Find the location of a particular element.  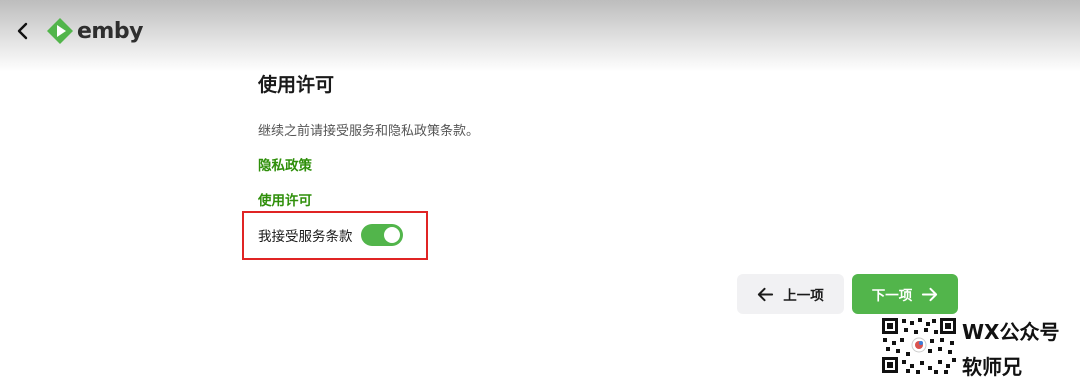

arrow-left-icon is located at coordinates (766, 294).